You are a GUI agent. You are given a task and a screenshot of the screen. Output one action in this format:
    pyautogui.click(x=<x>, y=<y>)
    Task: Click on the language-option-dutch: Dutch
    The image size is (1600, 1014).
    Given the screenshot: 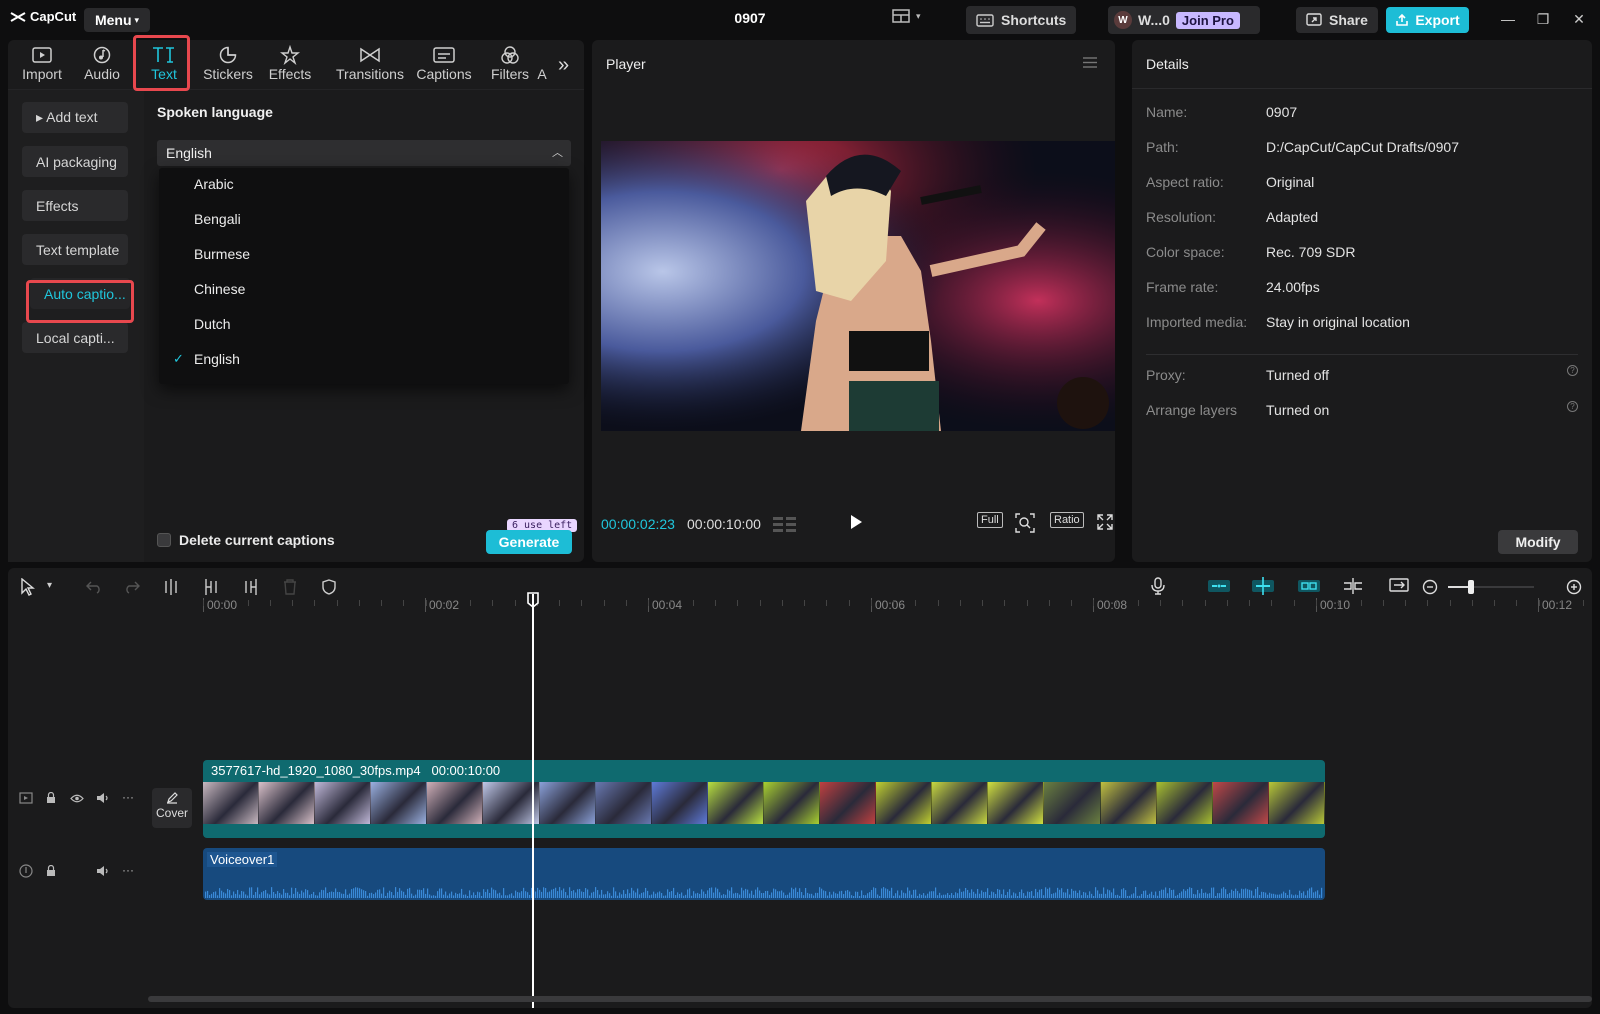 What is the action you would take?
    pyautogui.click(x=212, y=324)
    